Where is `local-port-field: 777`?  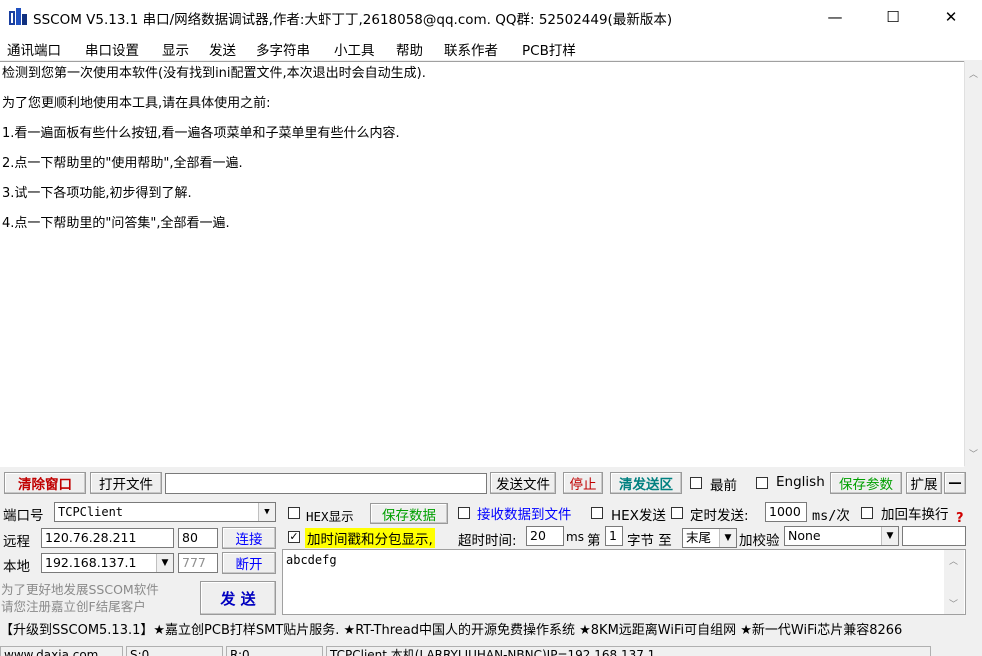
local-port-field: 777 is located at coordinates (198, 563).